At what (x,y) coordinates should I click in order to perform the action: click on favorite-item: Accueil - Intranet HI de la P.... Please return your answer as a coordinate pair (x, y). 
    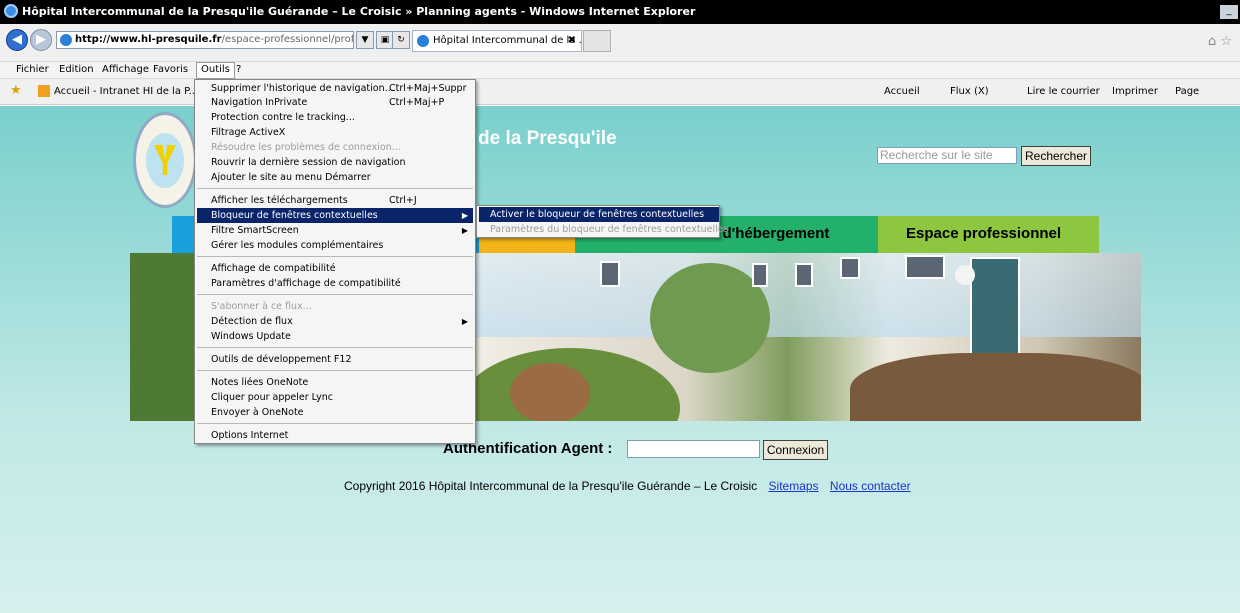
    Looking at the image, I should click on (126, 91).